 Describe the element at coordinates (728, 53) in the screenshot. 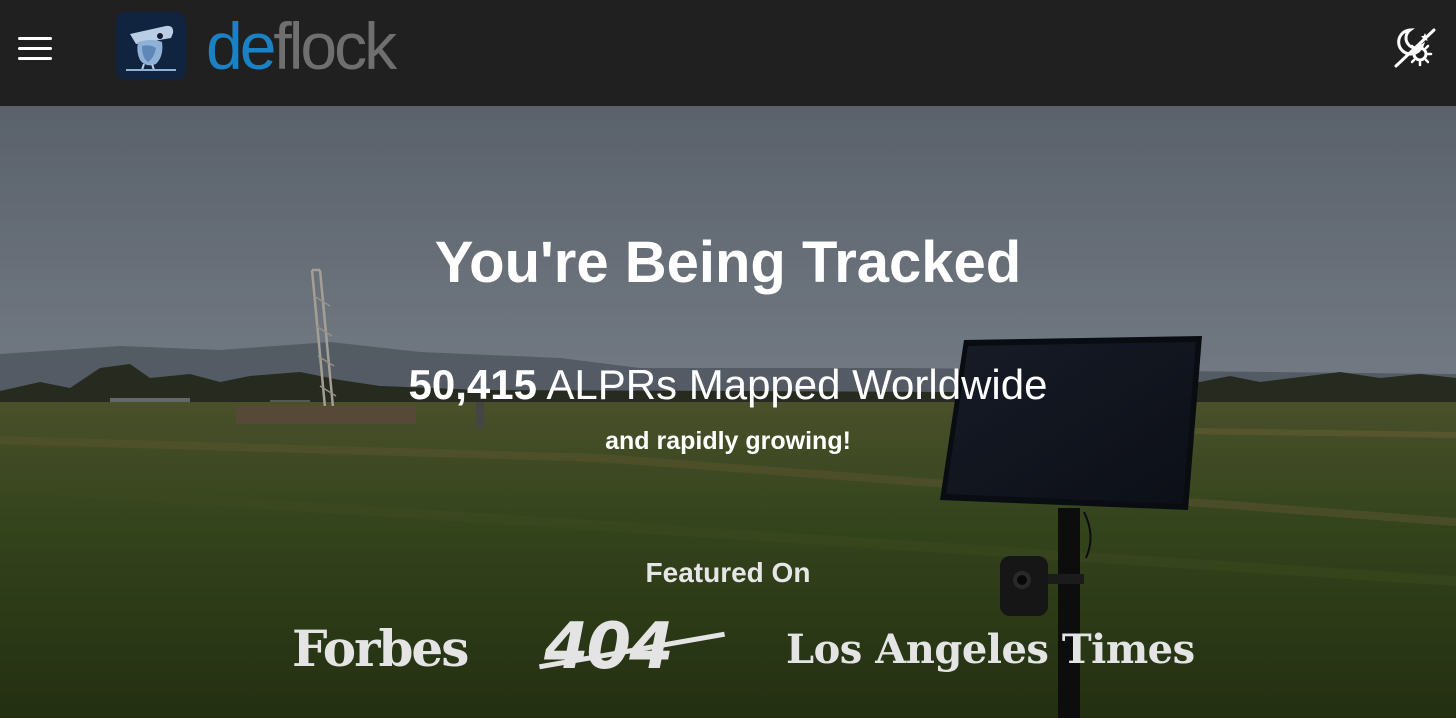

I see `top-navigation-bar: deflock` at that location.